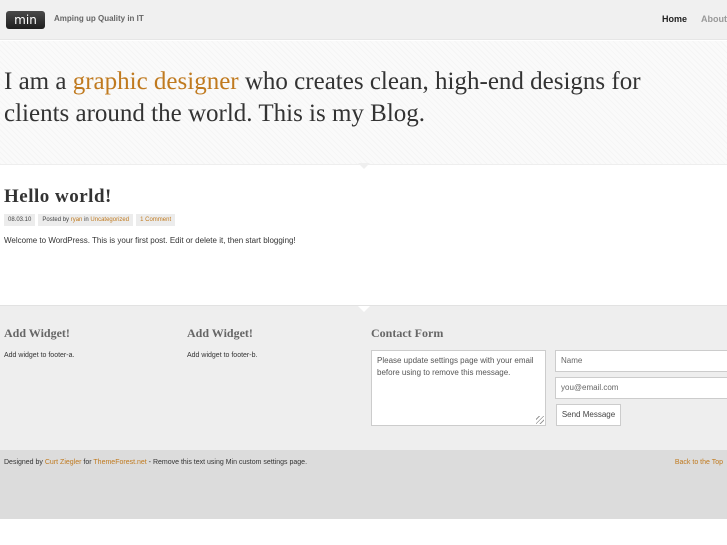 The image size is (727, 545). Describe the element at coordinates (220, 333) in the screenshot. I see `widget-b-title: Add Widget!` at that location.